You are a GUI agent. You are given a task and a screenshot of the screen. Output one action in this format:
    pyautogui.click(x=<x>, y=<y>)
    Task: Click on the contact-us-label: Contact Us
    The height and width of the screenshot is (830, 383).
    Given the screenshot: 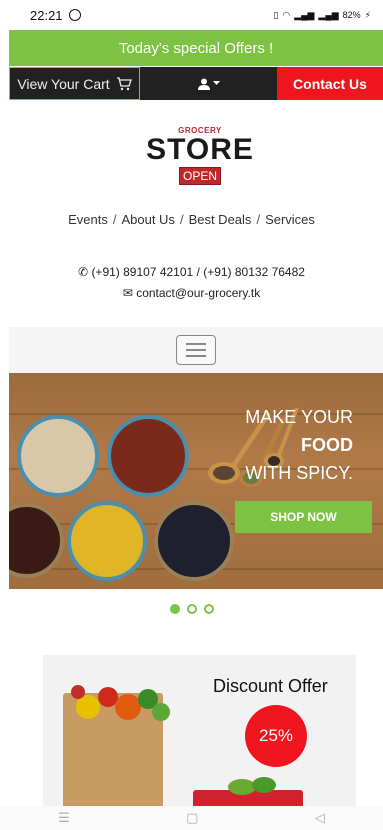 What is the action you would take?
    pyautogui.click(x=330, y=83)
    